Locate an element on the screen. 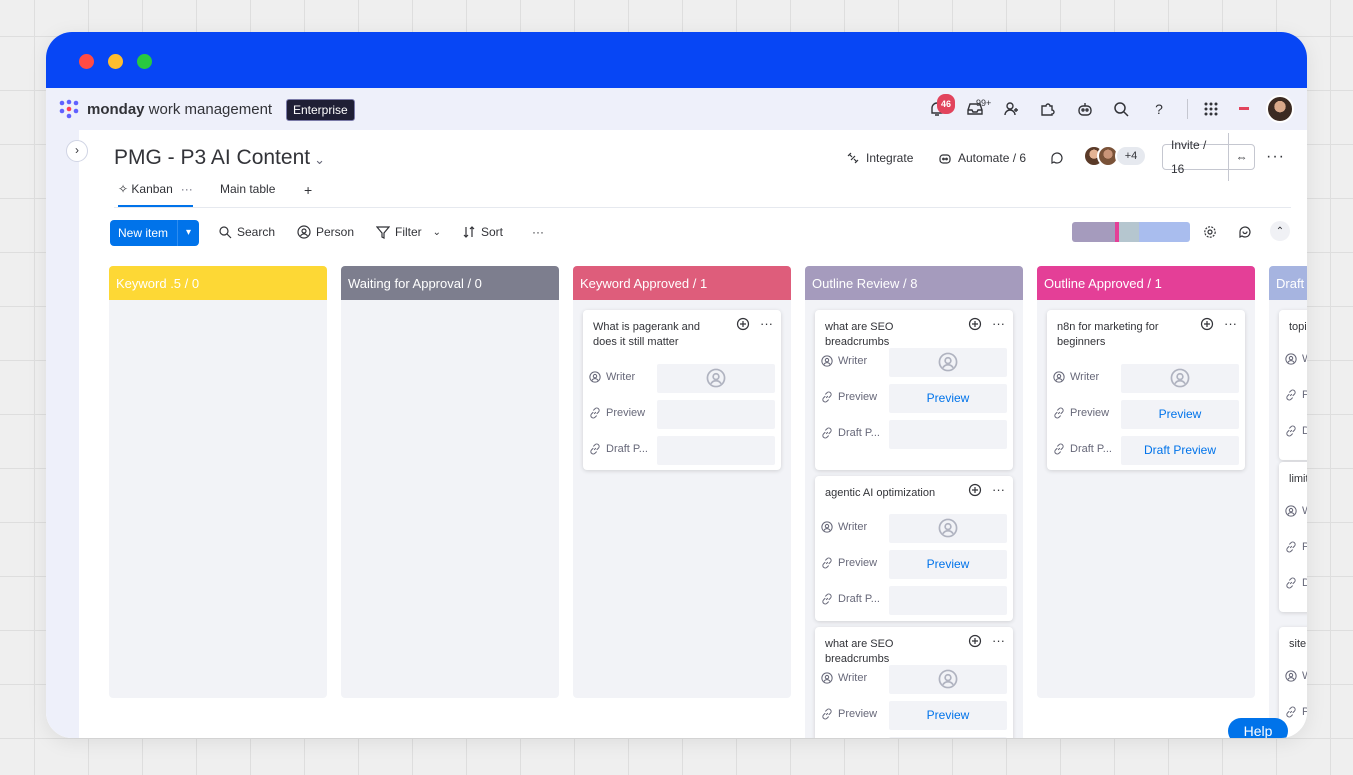  invite-button: Invite / 16 ⇔ is located at coordinates (1208, 157).